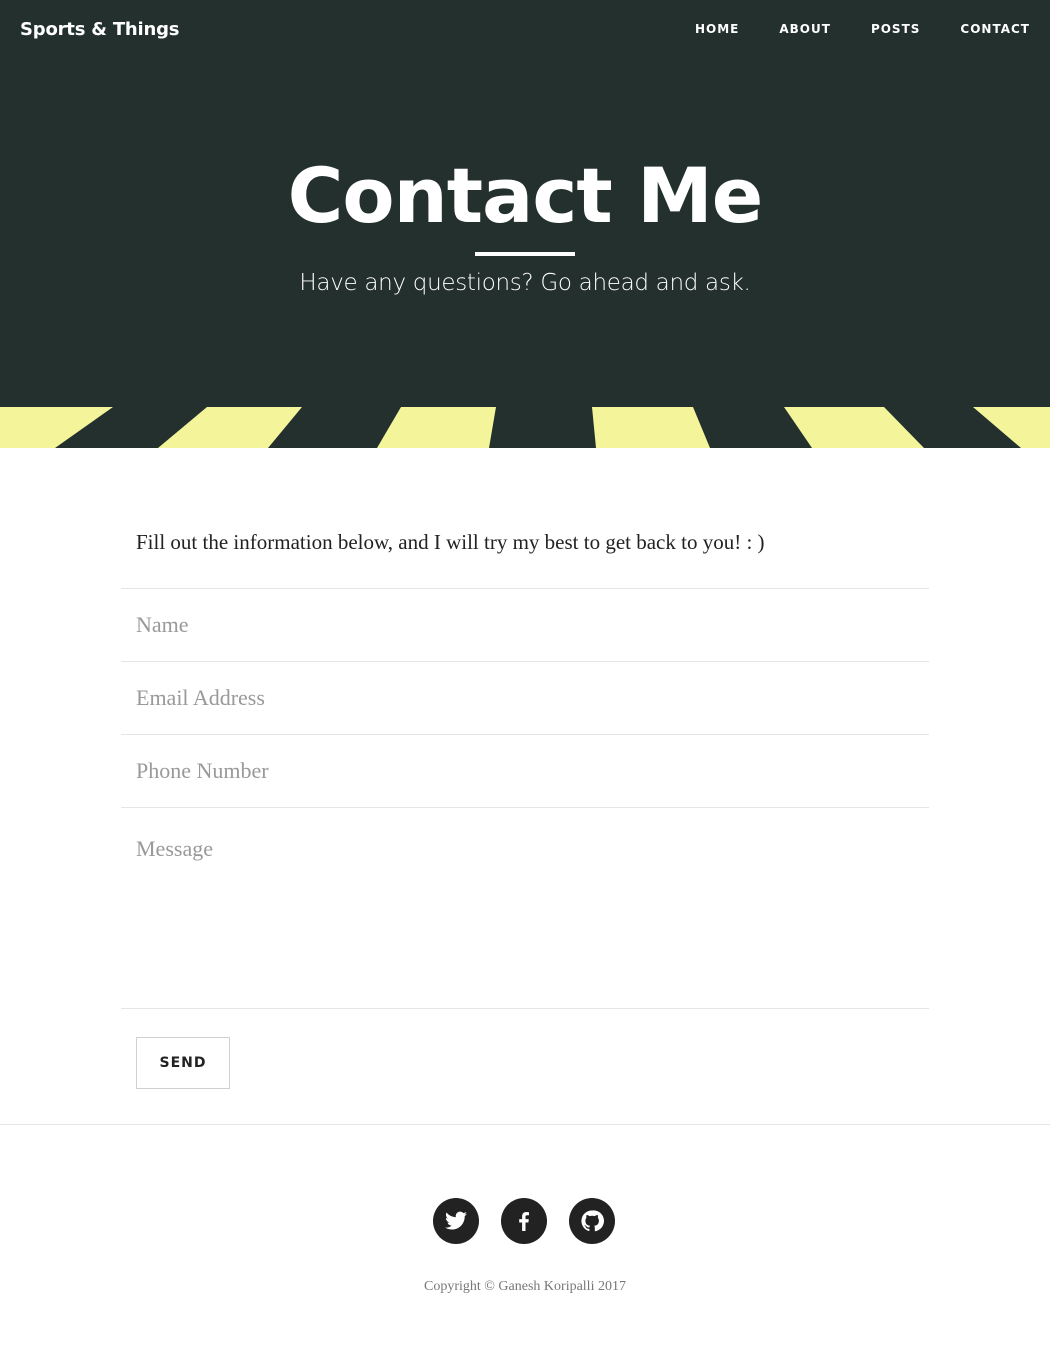 The width and height of the screenshot is (1050, 1364). What do you see at coordinates (183, 1063) in the screenshot?
I see `send-button: SEND` at bounding box center [183, 1063].